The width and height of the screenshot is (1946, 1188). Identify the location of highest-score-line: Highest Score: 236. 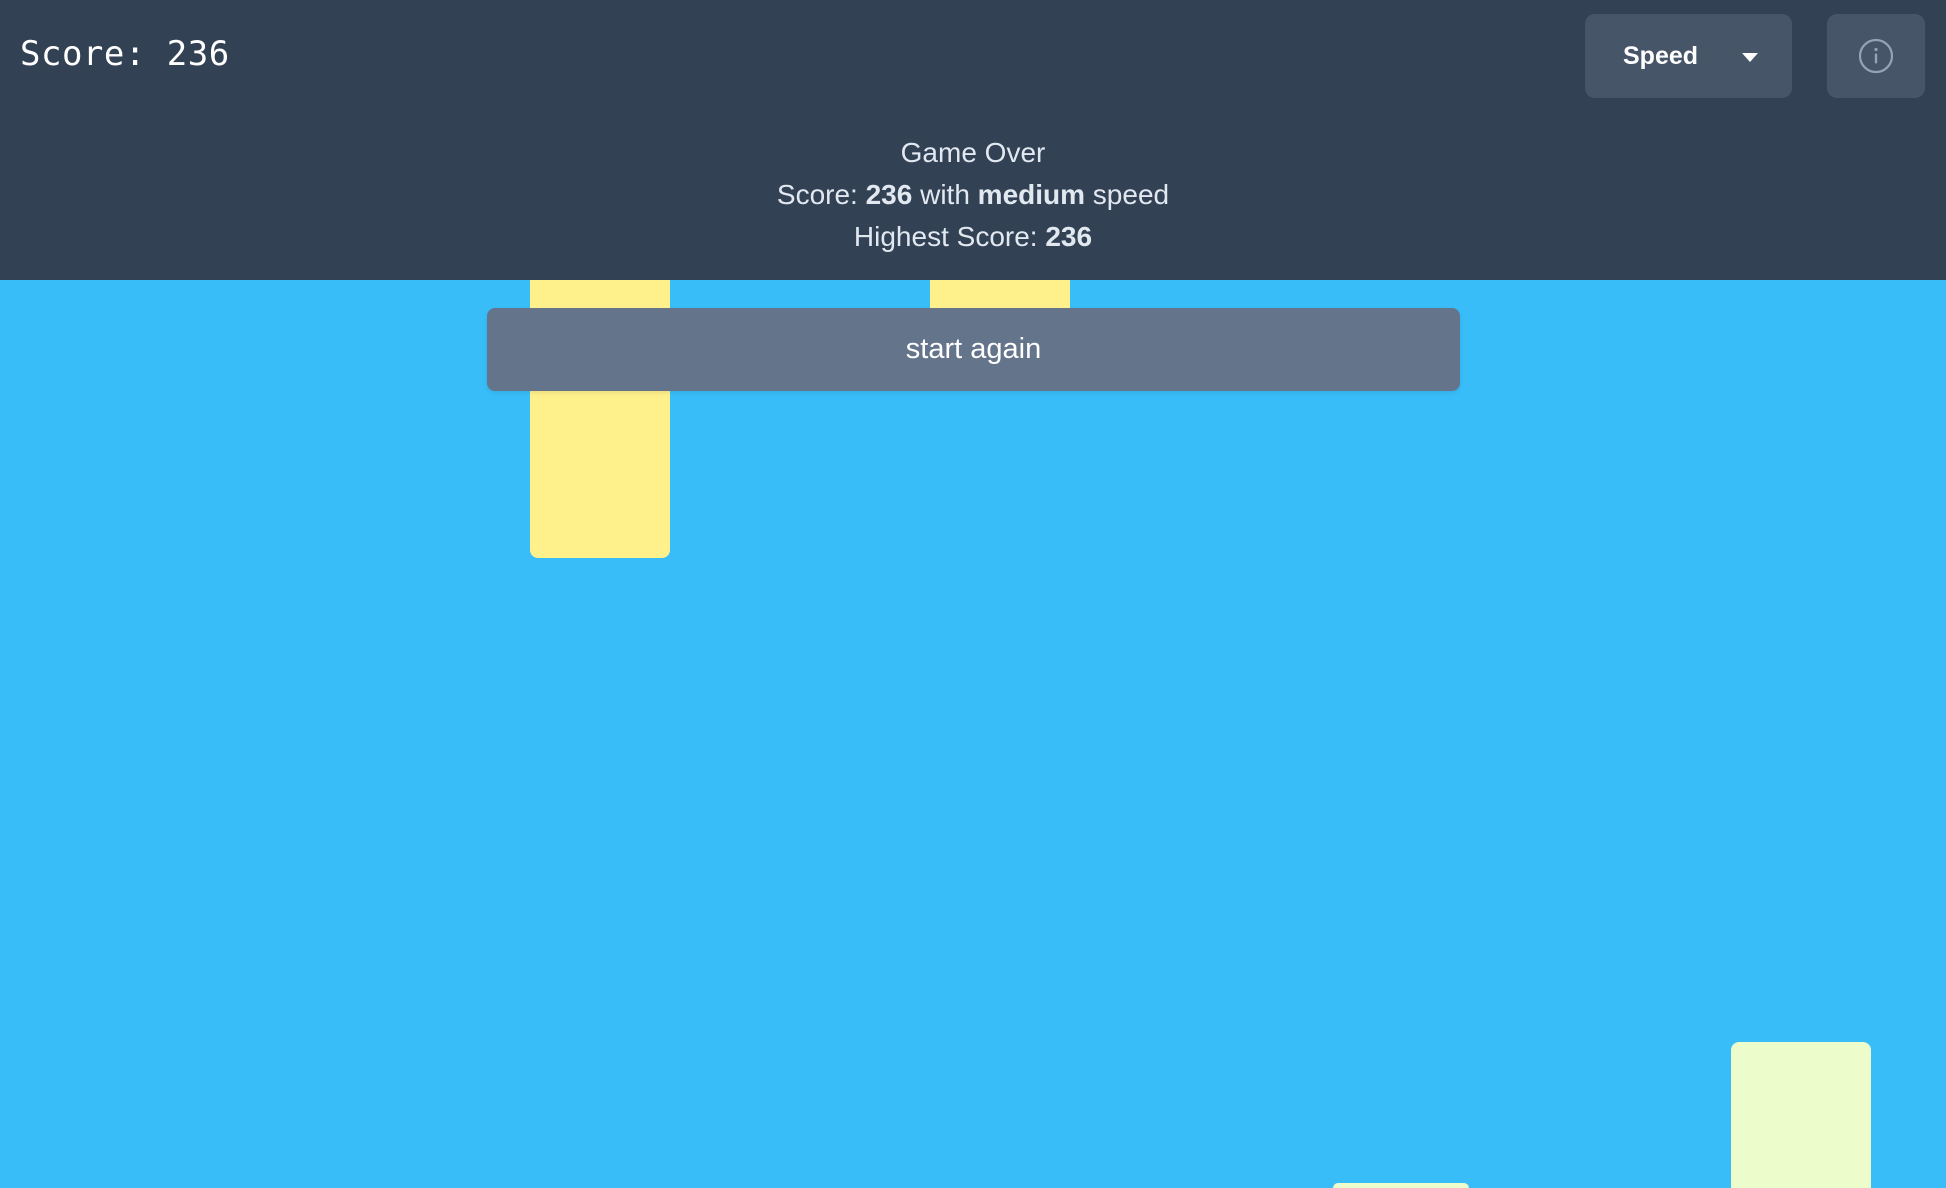
(973, 237).